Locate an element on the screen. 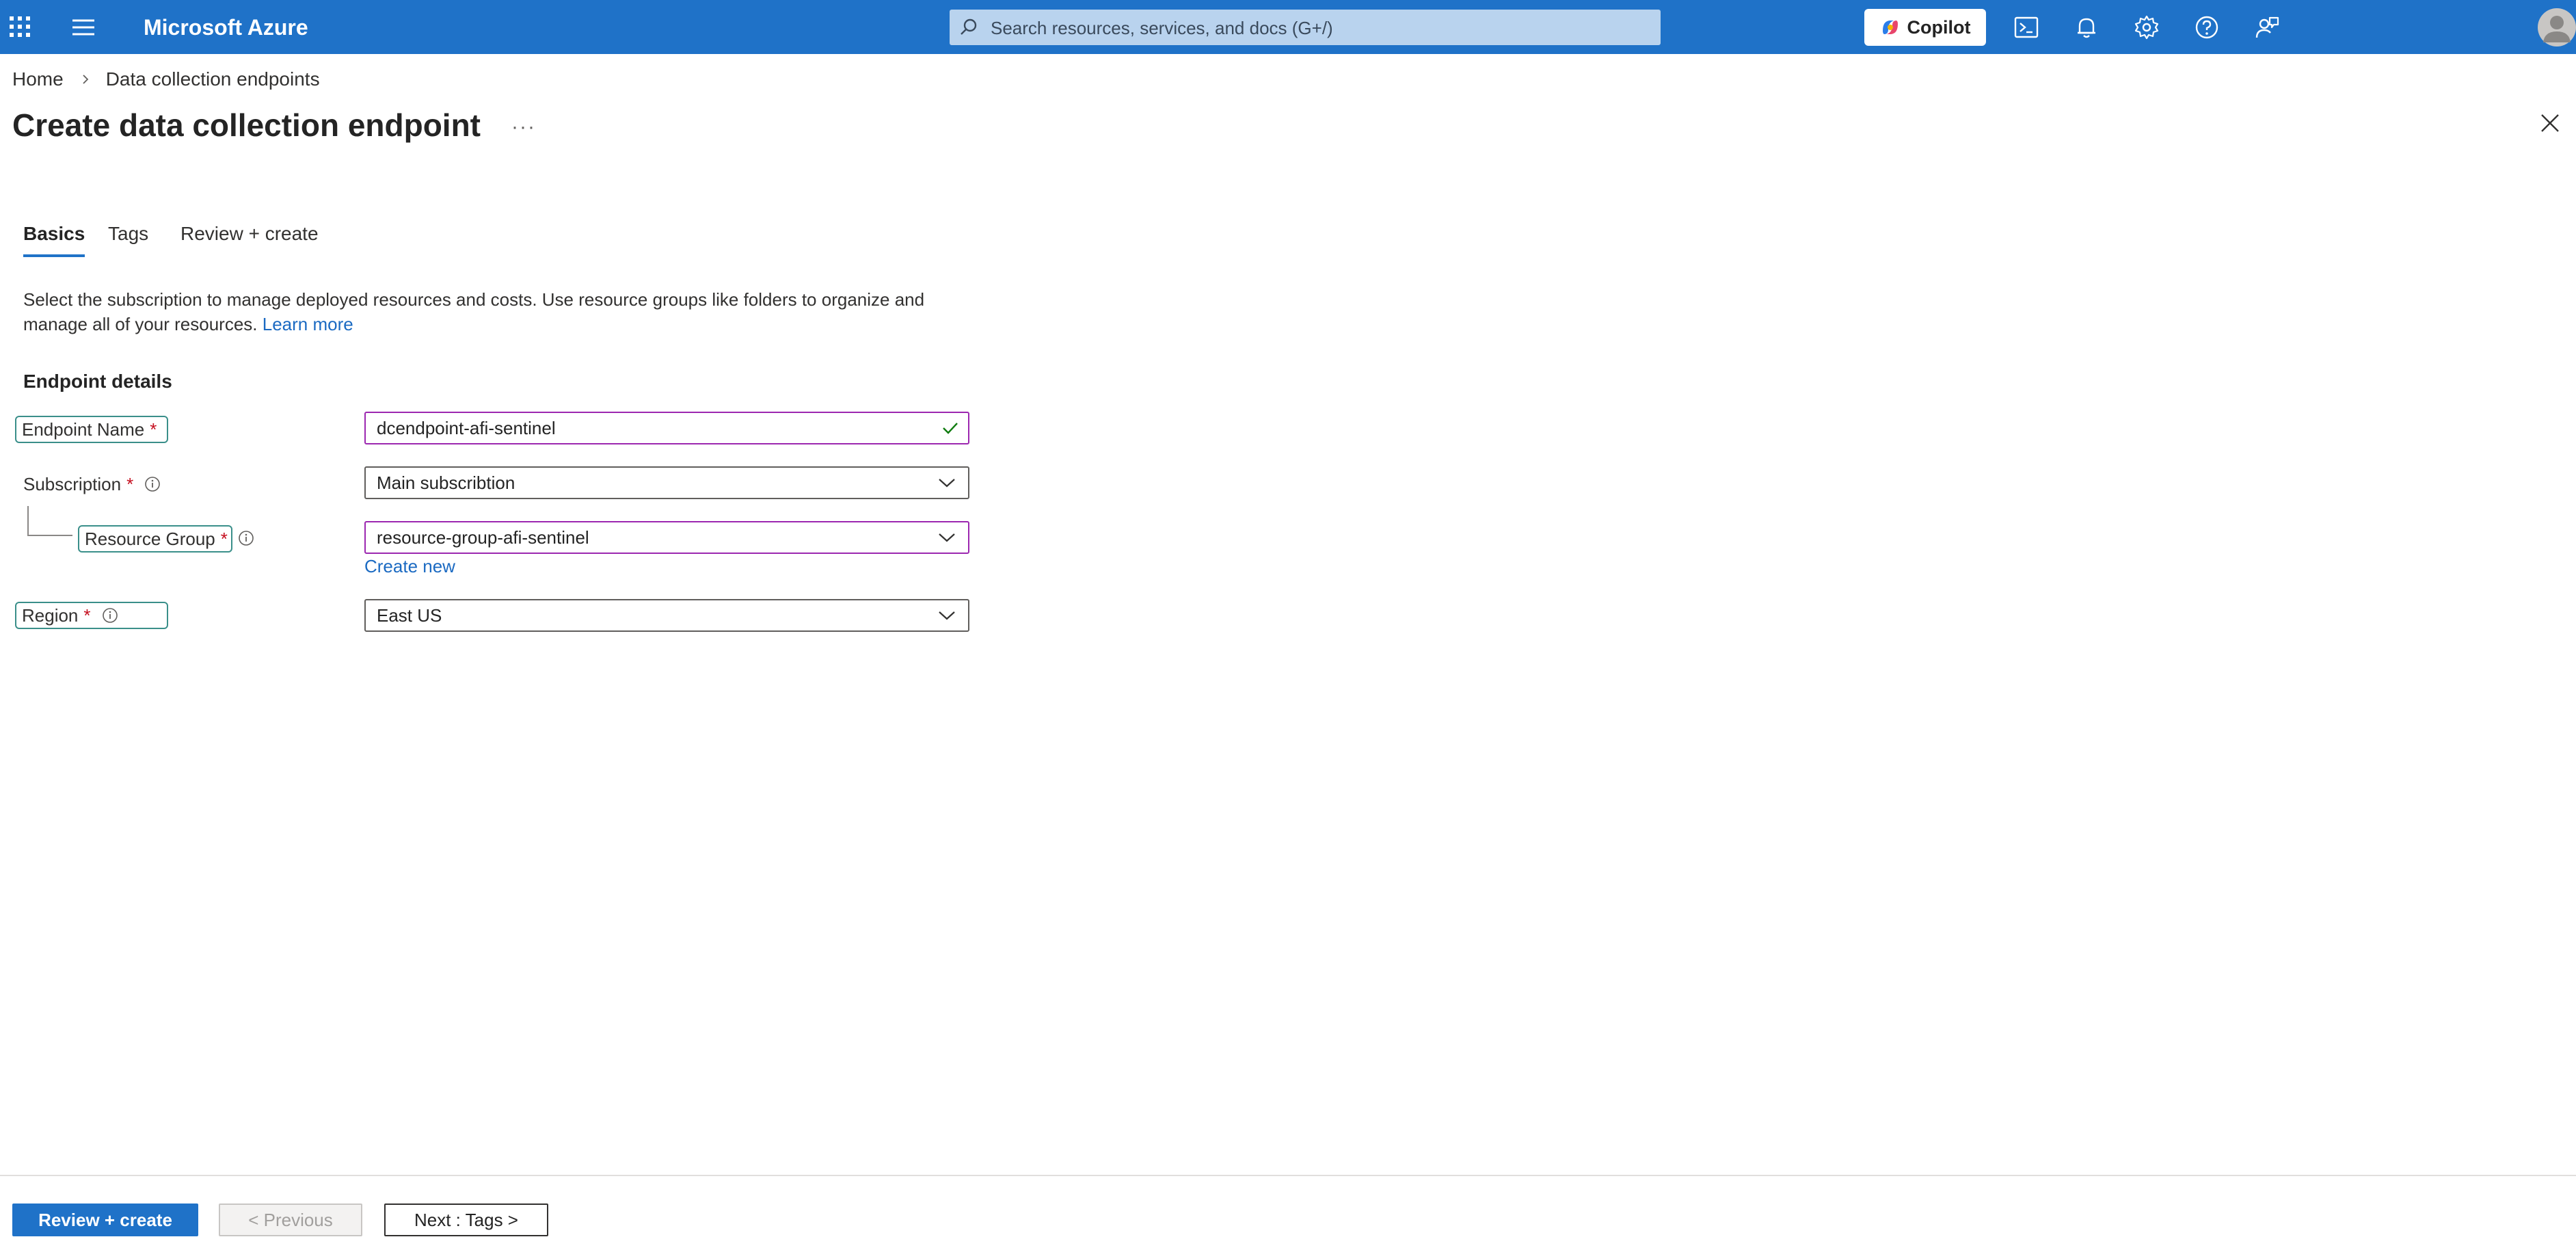 This screenshot has height=1250, width=2576. search-icon is located at coordinates (969, 26).